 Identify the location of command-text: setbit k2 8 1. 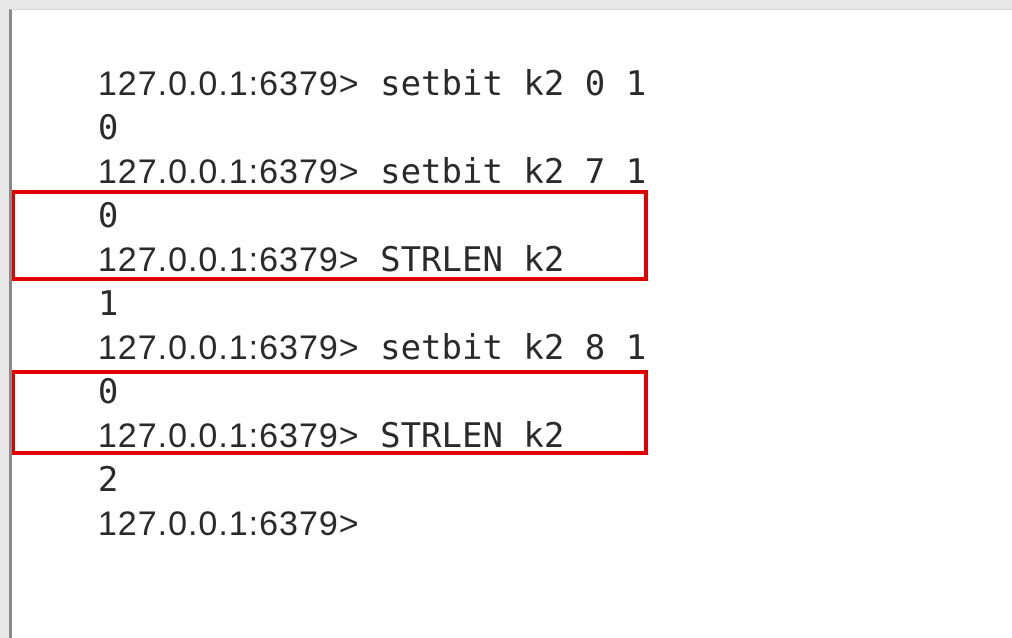
(503, 348).